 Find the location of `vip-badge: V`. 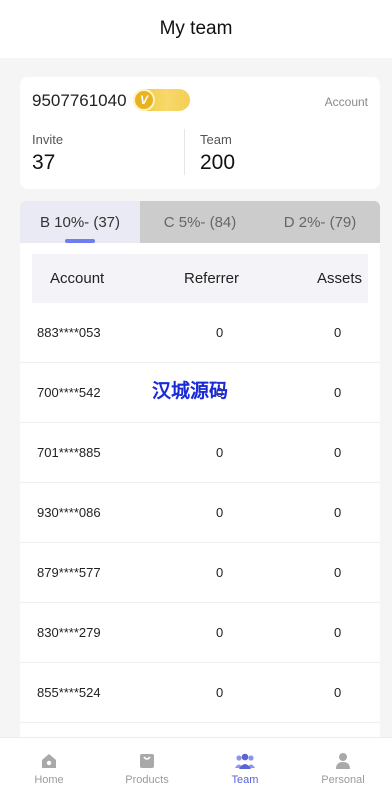

vip-badge: V is located at coordinates (161, 100).